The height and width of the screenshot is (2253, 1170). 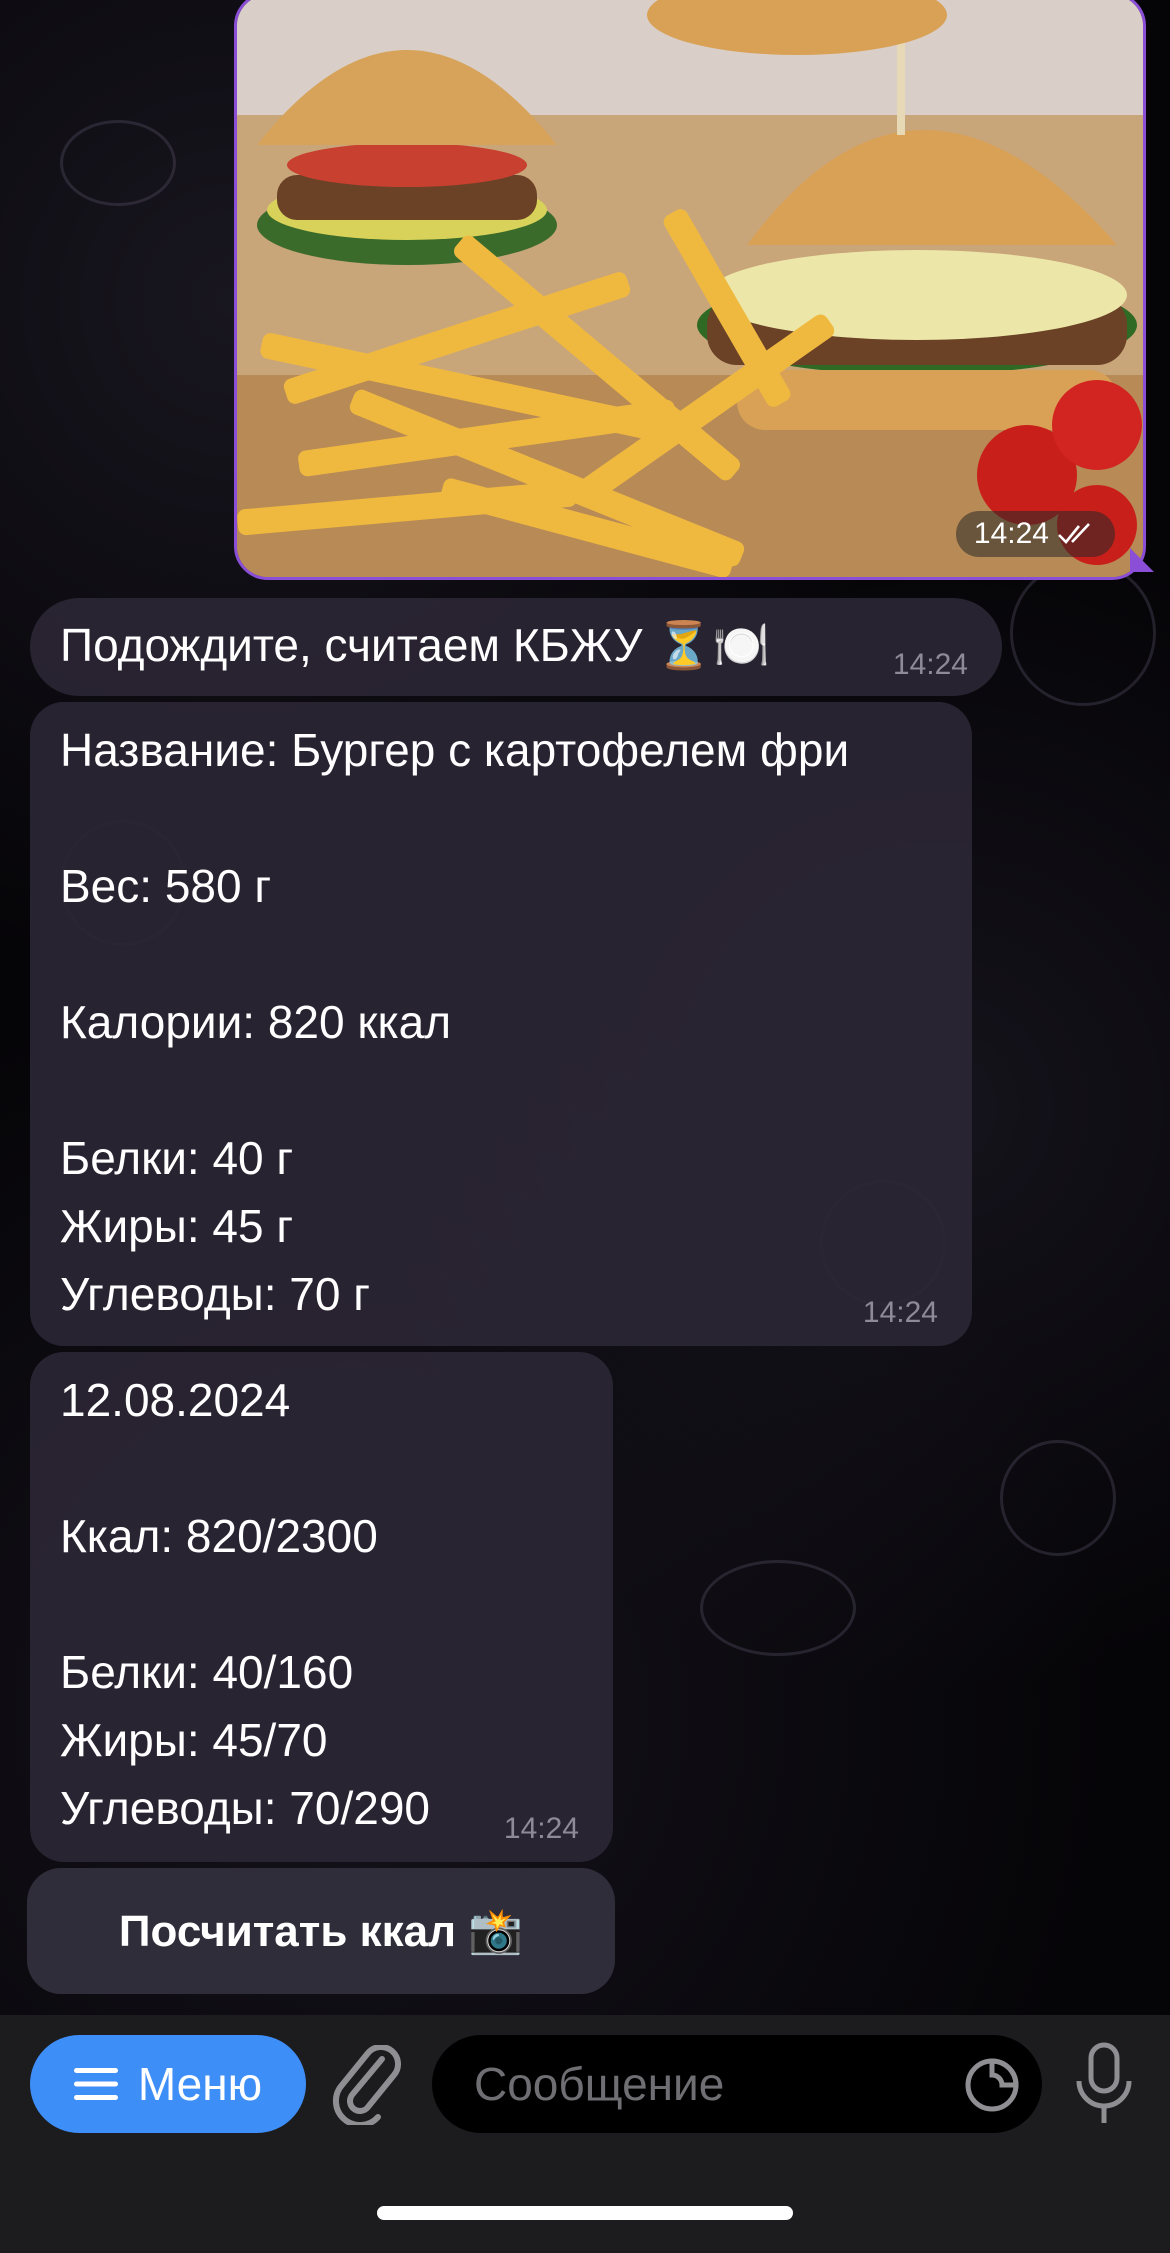 What do you see at coordinates (585, 2134) in the screenshot?
I see `input-bar: Меню Сообщение` at bounding box center [585, 2134].